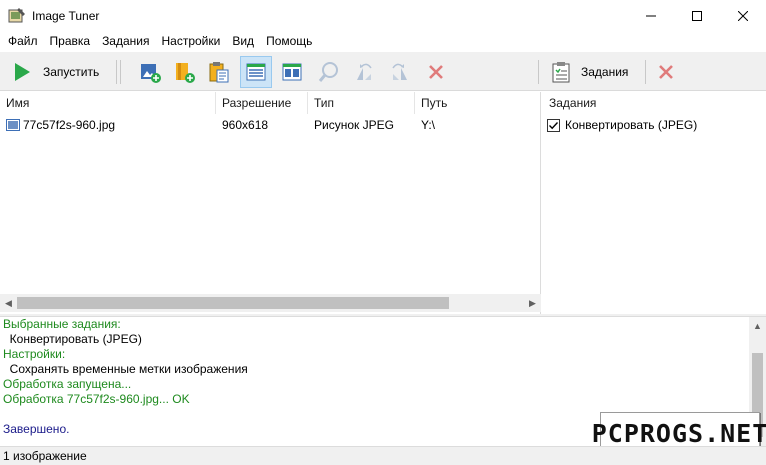 This screenshot has width=766, height=465. I want to click on status-bar: 1 изображение, so click(383, 455).